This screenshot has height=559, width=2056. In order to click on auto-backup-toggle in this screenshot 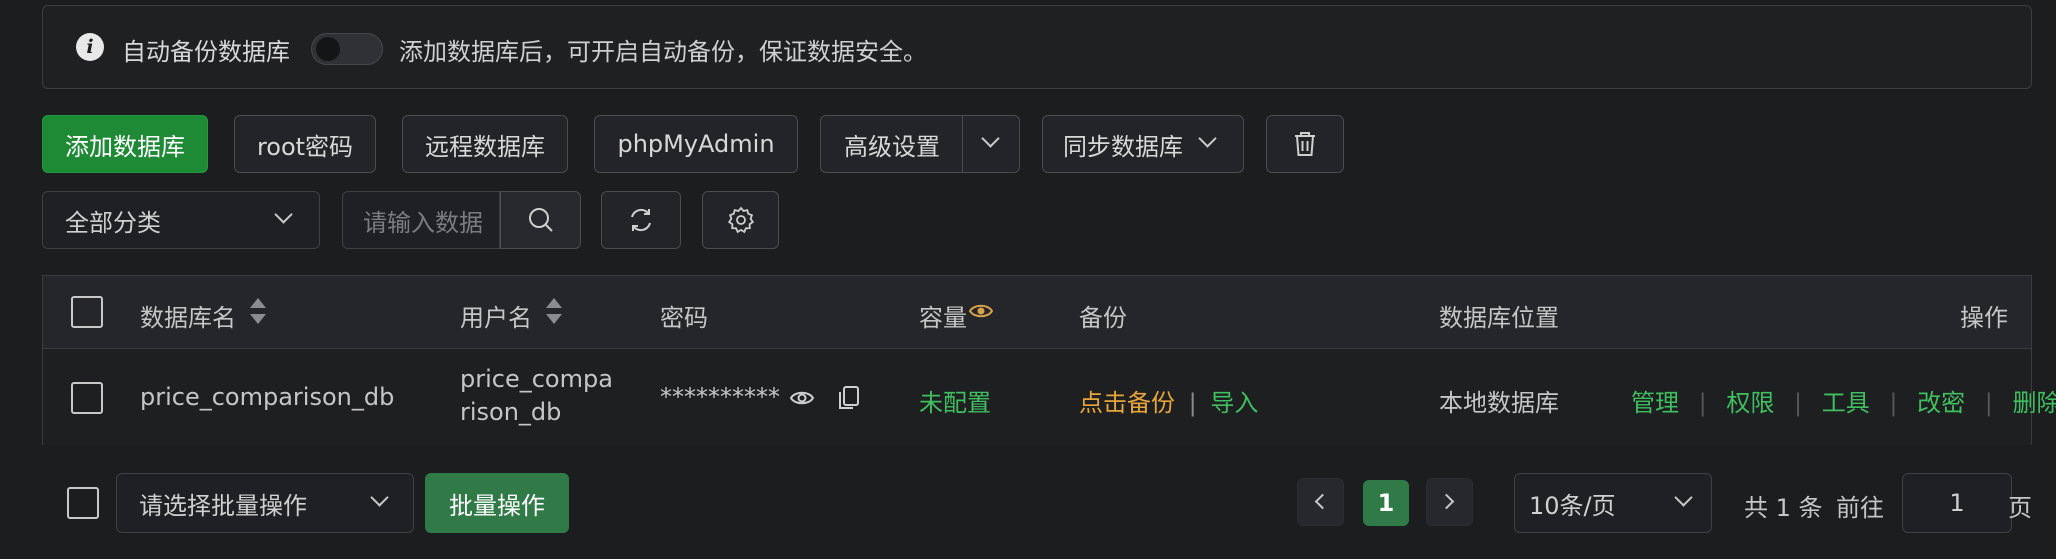, I will do `click(347, 49)`.